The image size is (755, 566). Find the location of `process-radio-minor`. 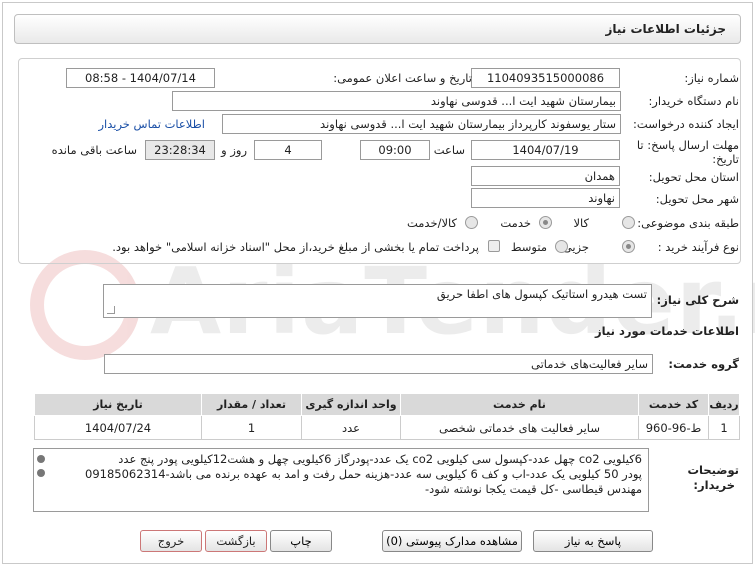

process-radio-minor is located at coordinates (628, 246).